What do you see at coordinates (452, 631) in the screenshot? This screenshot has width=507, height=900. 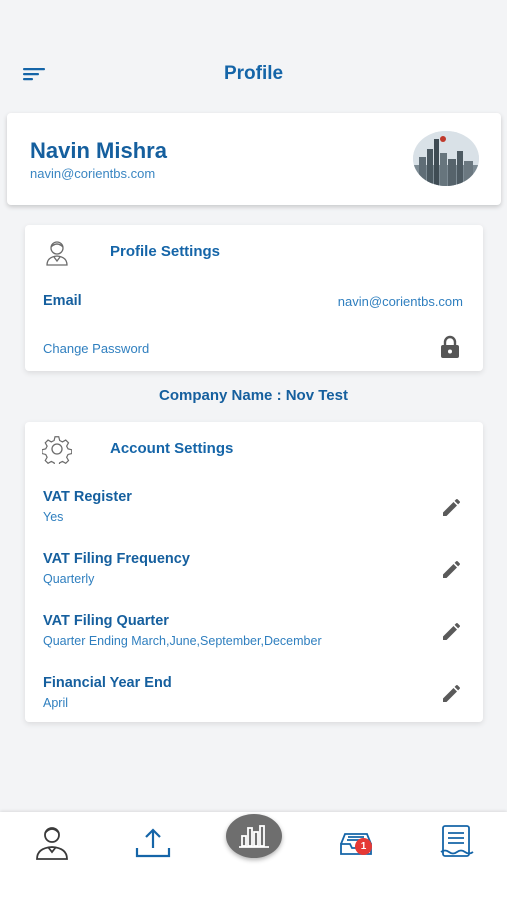 I see `edit-vat-filing-quarter-icon` at bounding box center [452, 631].